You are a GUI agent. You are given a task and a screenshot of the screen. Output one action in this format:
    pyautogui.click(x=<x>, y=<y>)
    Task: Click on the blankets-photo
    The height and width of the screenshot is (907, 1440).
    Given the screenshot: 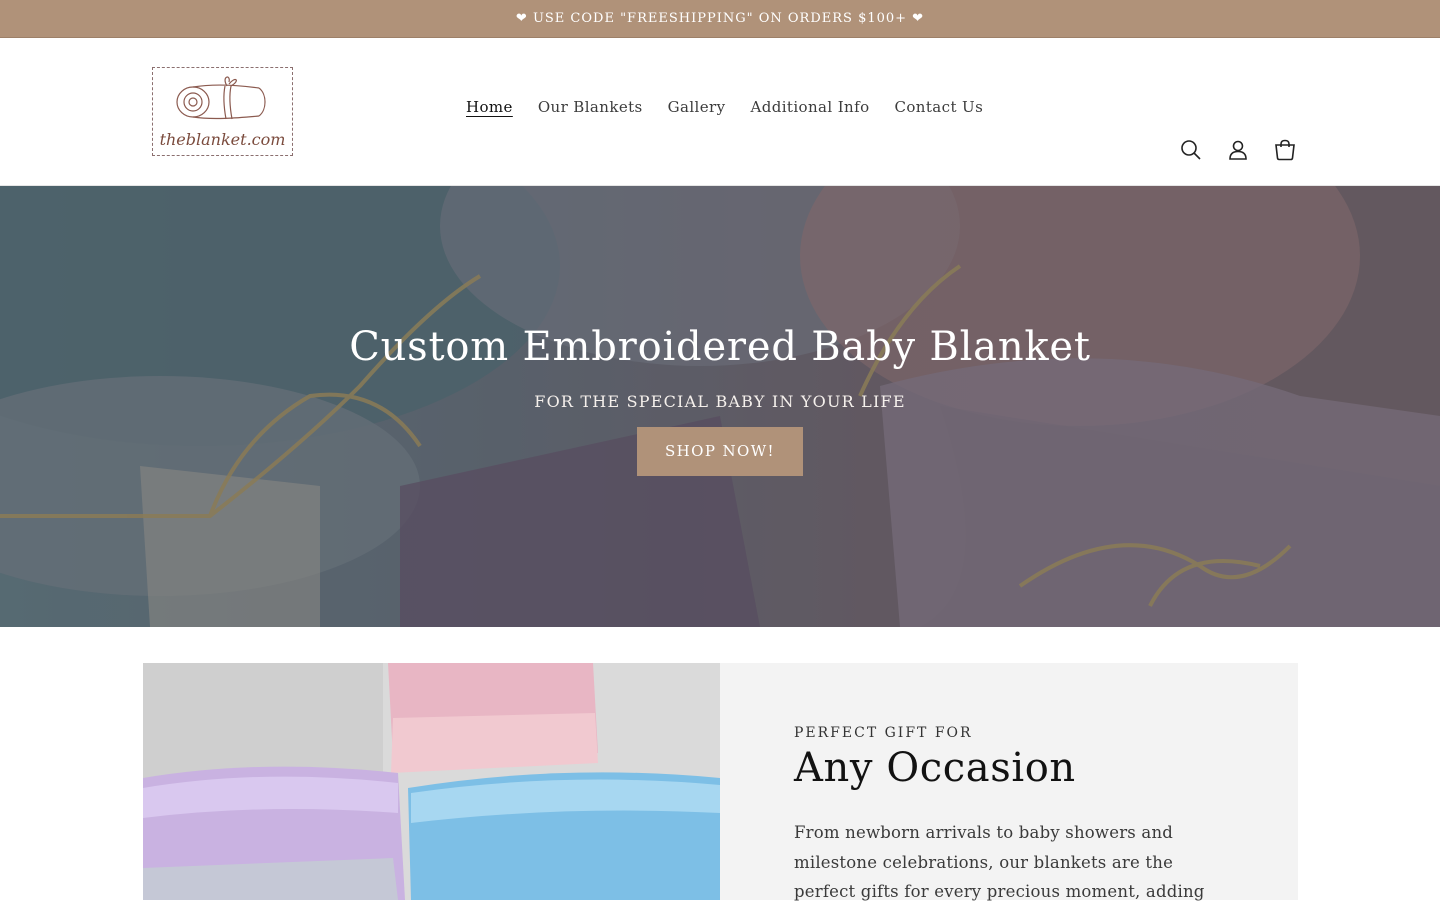 What is the action you would take?
    pyautogui.click(x=431, y=781)
    